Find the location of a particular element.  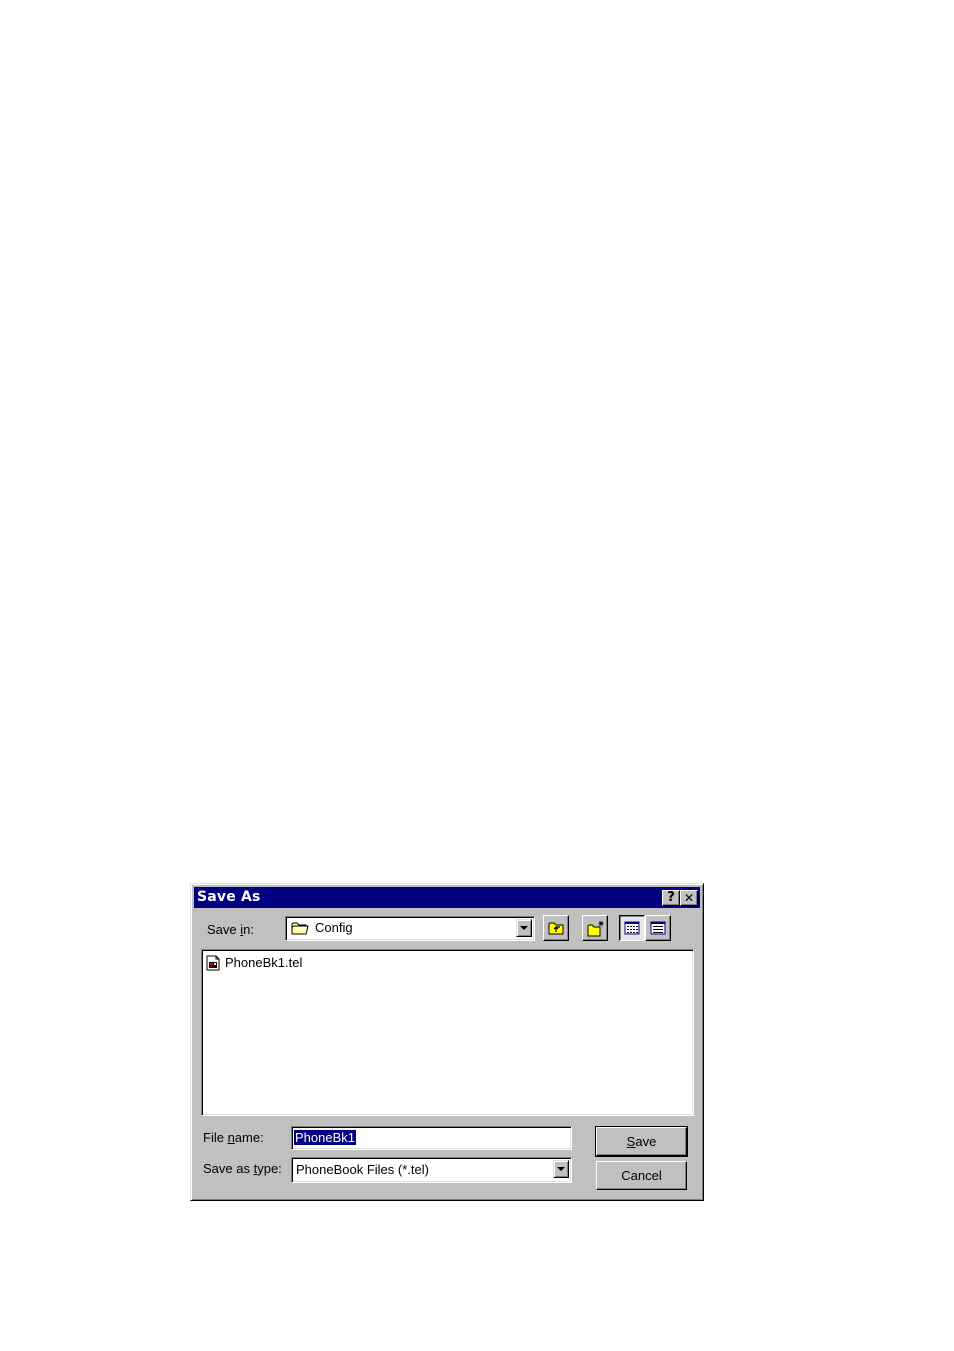

save-button: Save is located at coordinates (641, 1141).